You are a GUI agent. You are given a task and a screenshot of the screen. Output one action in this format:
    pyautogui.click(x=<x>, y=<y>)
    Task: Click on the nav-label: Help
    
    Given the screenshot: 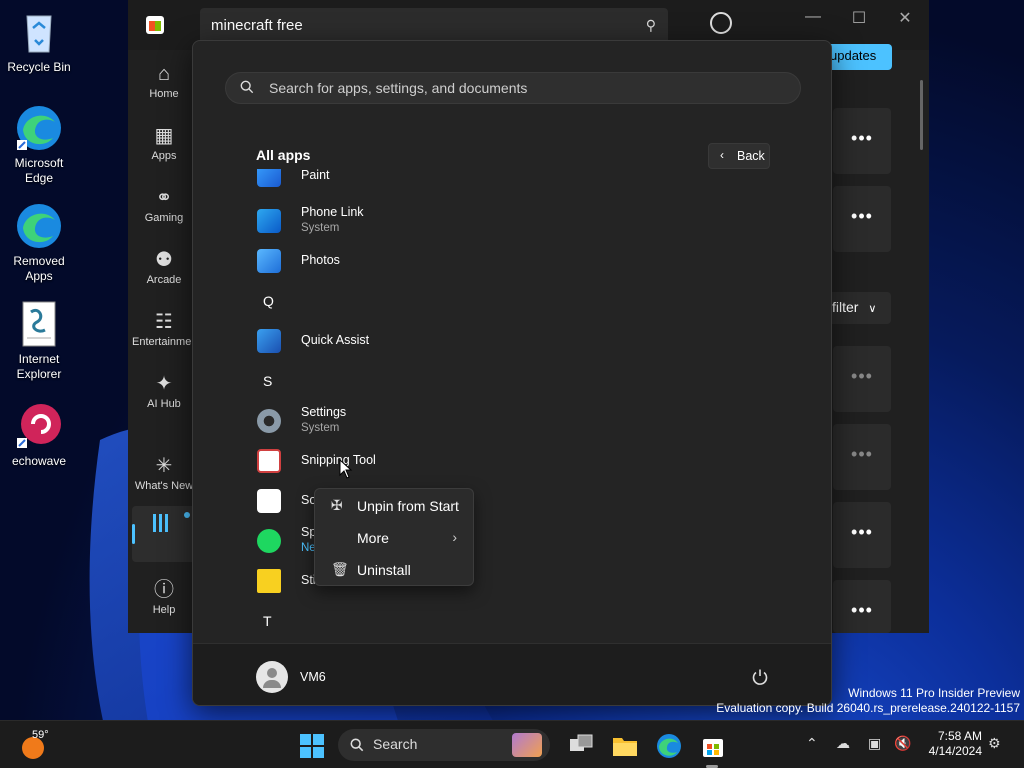 What is the action you would take?
    pyautogui.click(x=164, y=610)
    